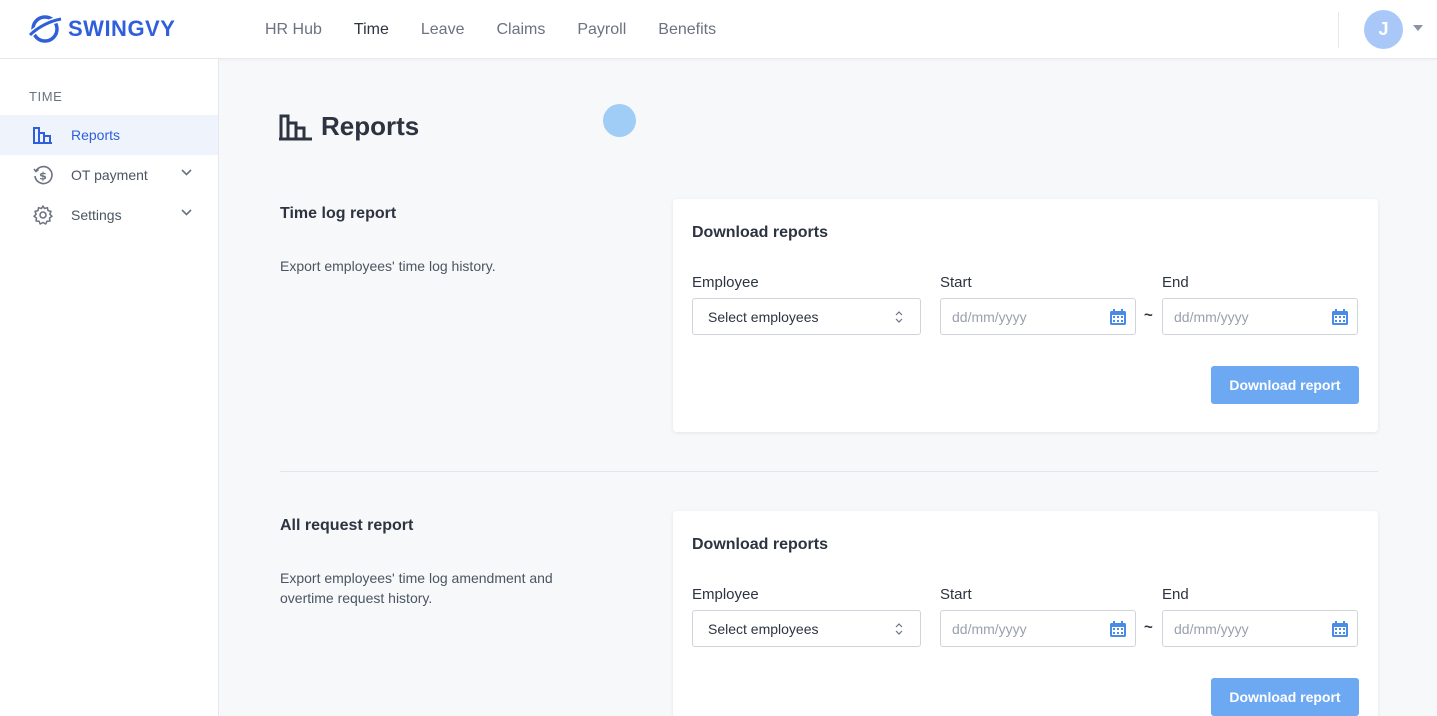 This screenshot has height=716, width=1437. What do you see at coordinates (601, 30) in the screenshot?
I see `nav-item-payroll: Payroll` at bounding box center [601, 30].